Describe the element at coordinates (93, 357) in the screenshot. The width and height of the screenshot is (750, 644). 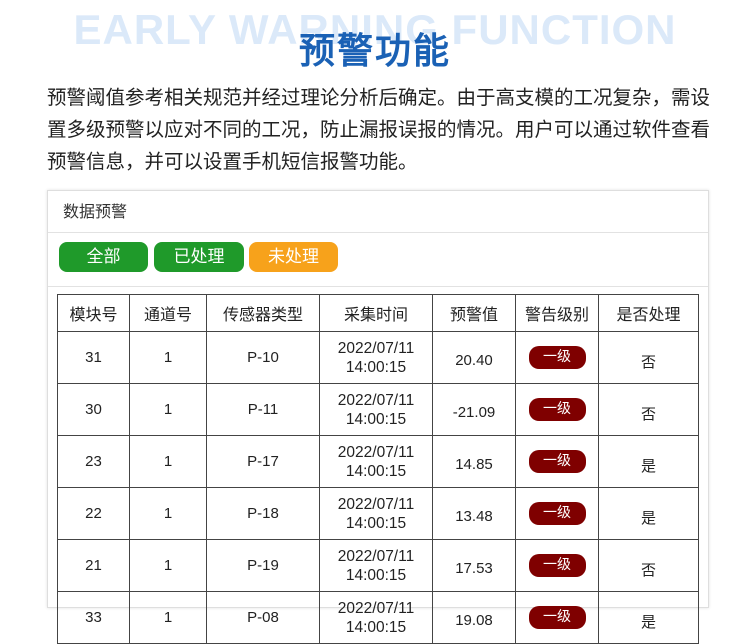
I see `cell-module: 31` at that location.